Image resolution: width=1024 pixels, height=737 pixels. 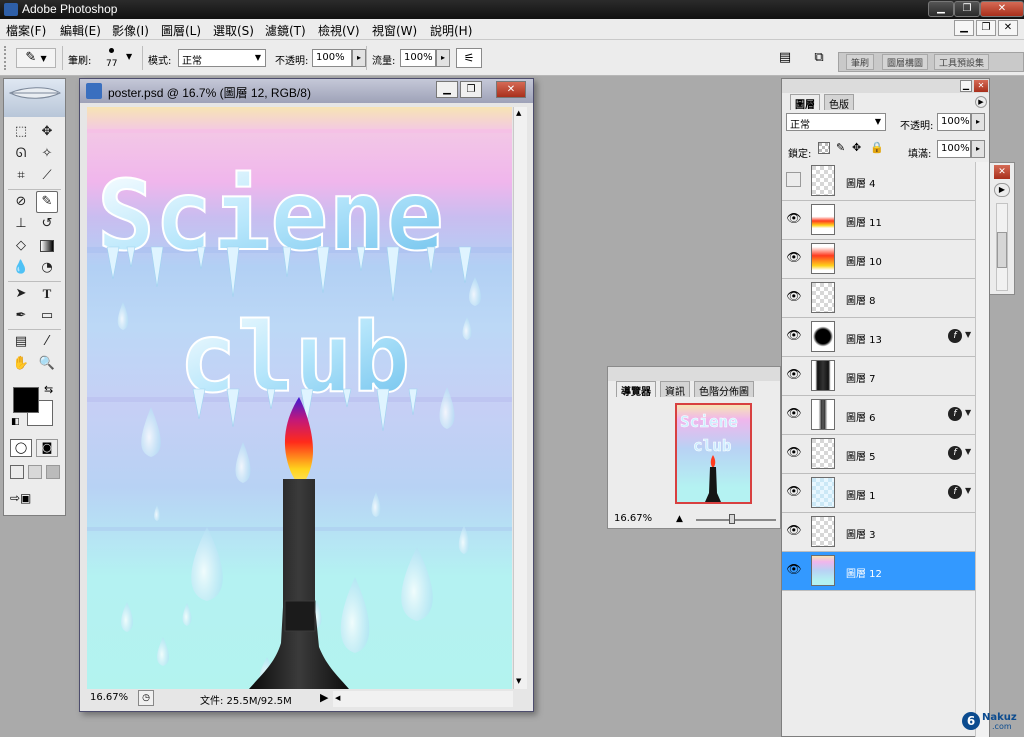 What do you see at coordinates (878, 532) in the screenshot?
I see `layer-row: 👁 圖層 3` at bounding box center [878, 532].